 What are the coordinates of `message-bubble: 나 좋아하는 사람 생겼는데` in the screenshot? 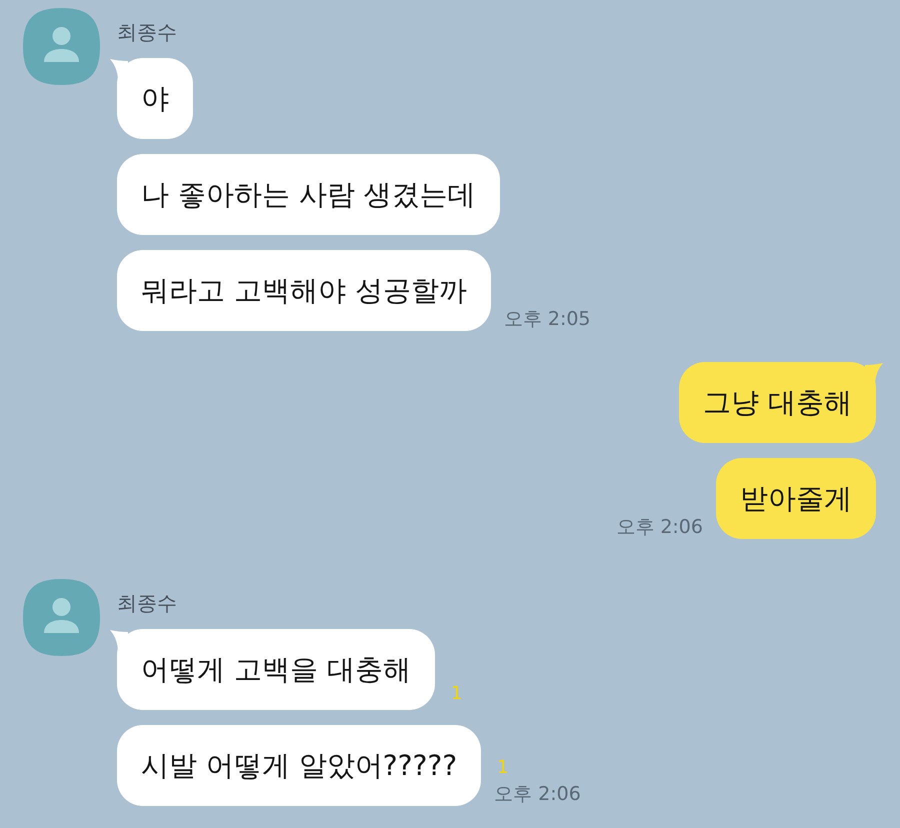 It's located at (308, 194).